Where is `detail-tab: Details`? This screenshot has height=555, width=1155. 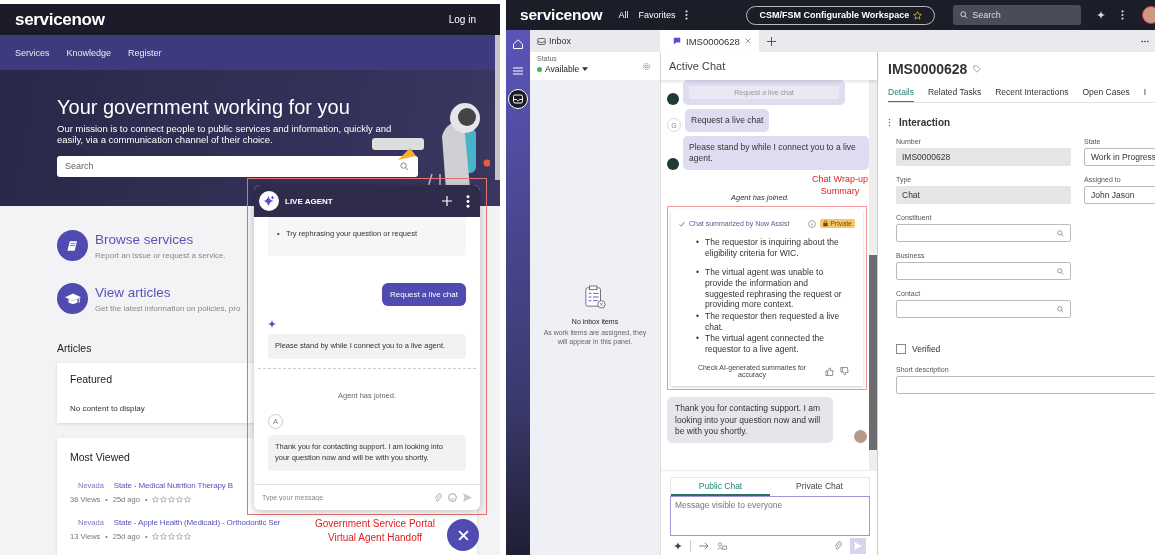
detail-tab: Details is located at coordinates (901, 93).